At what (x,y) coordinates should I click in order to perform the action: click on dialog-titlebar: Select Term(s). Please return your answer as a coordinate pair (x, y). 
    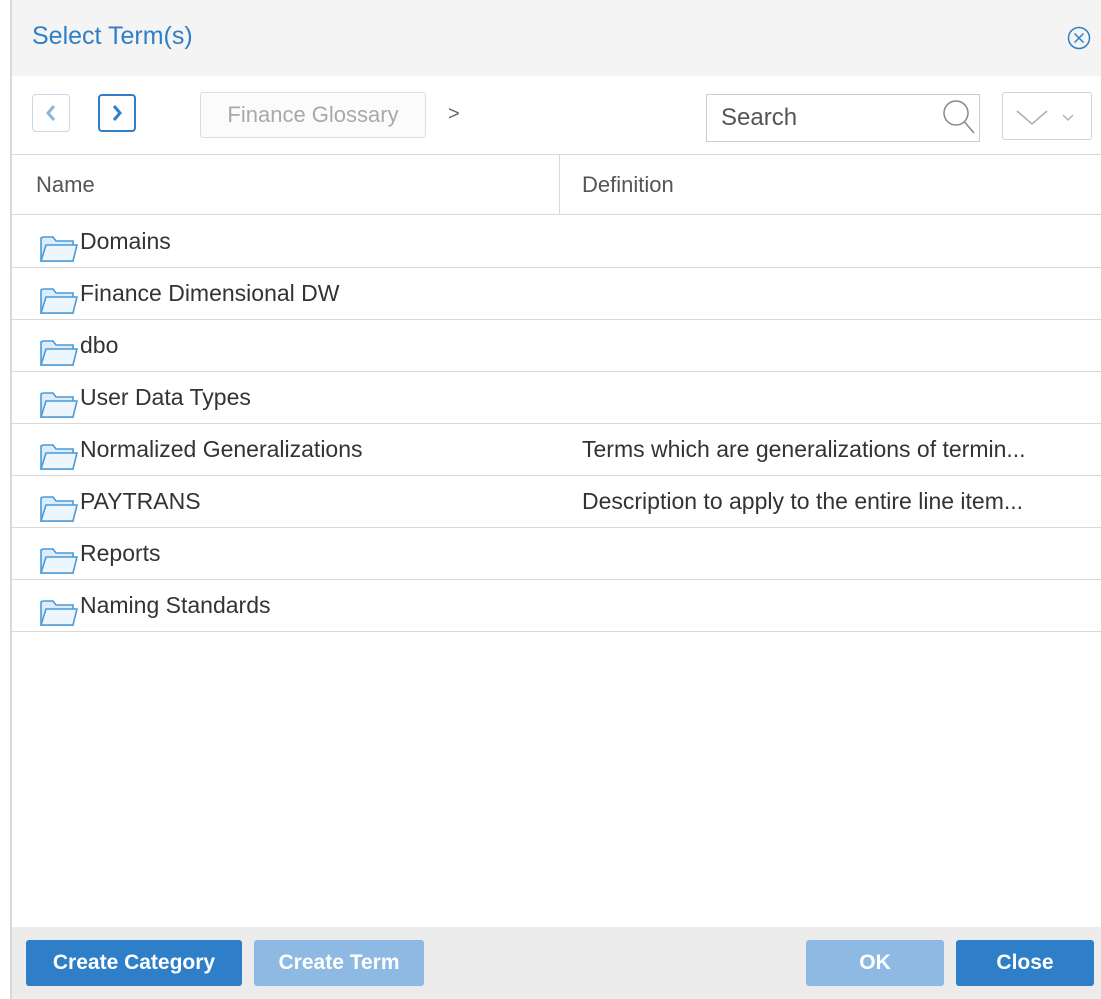
    Looking at the image, I should click on (556, 38).